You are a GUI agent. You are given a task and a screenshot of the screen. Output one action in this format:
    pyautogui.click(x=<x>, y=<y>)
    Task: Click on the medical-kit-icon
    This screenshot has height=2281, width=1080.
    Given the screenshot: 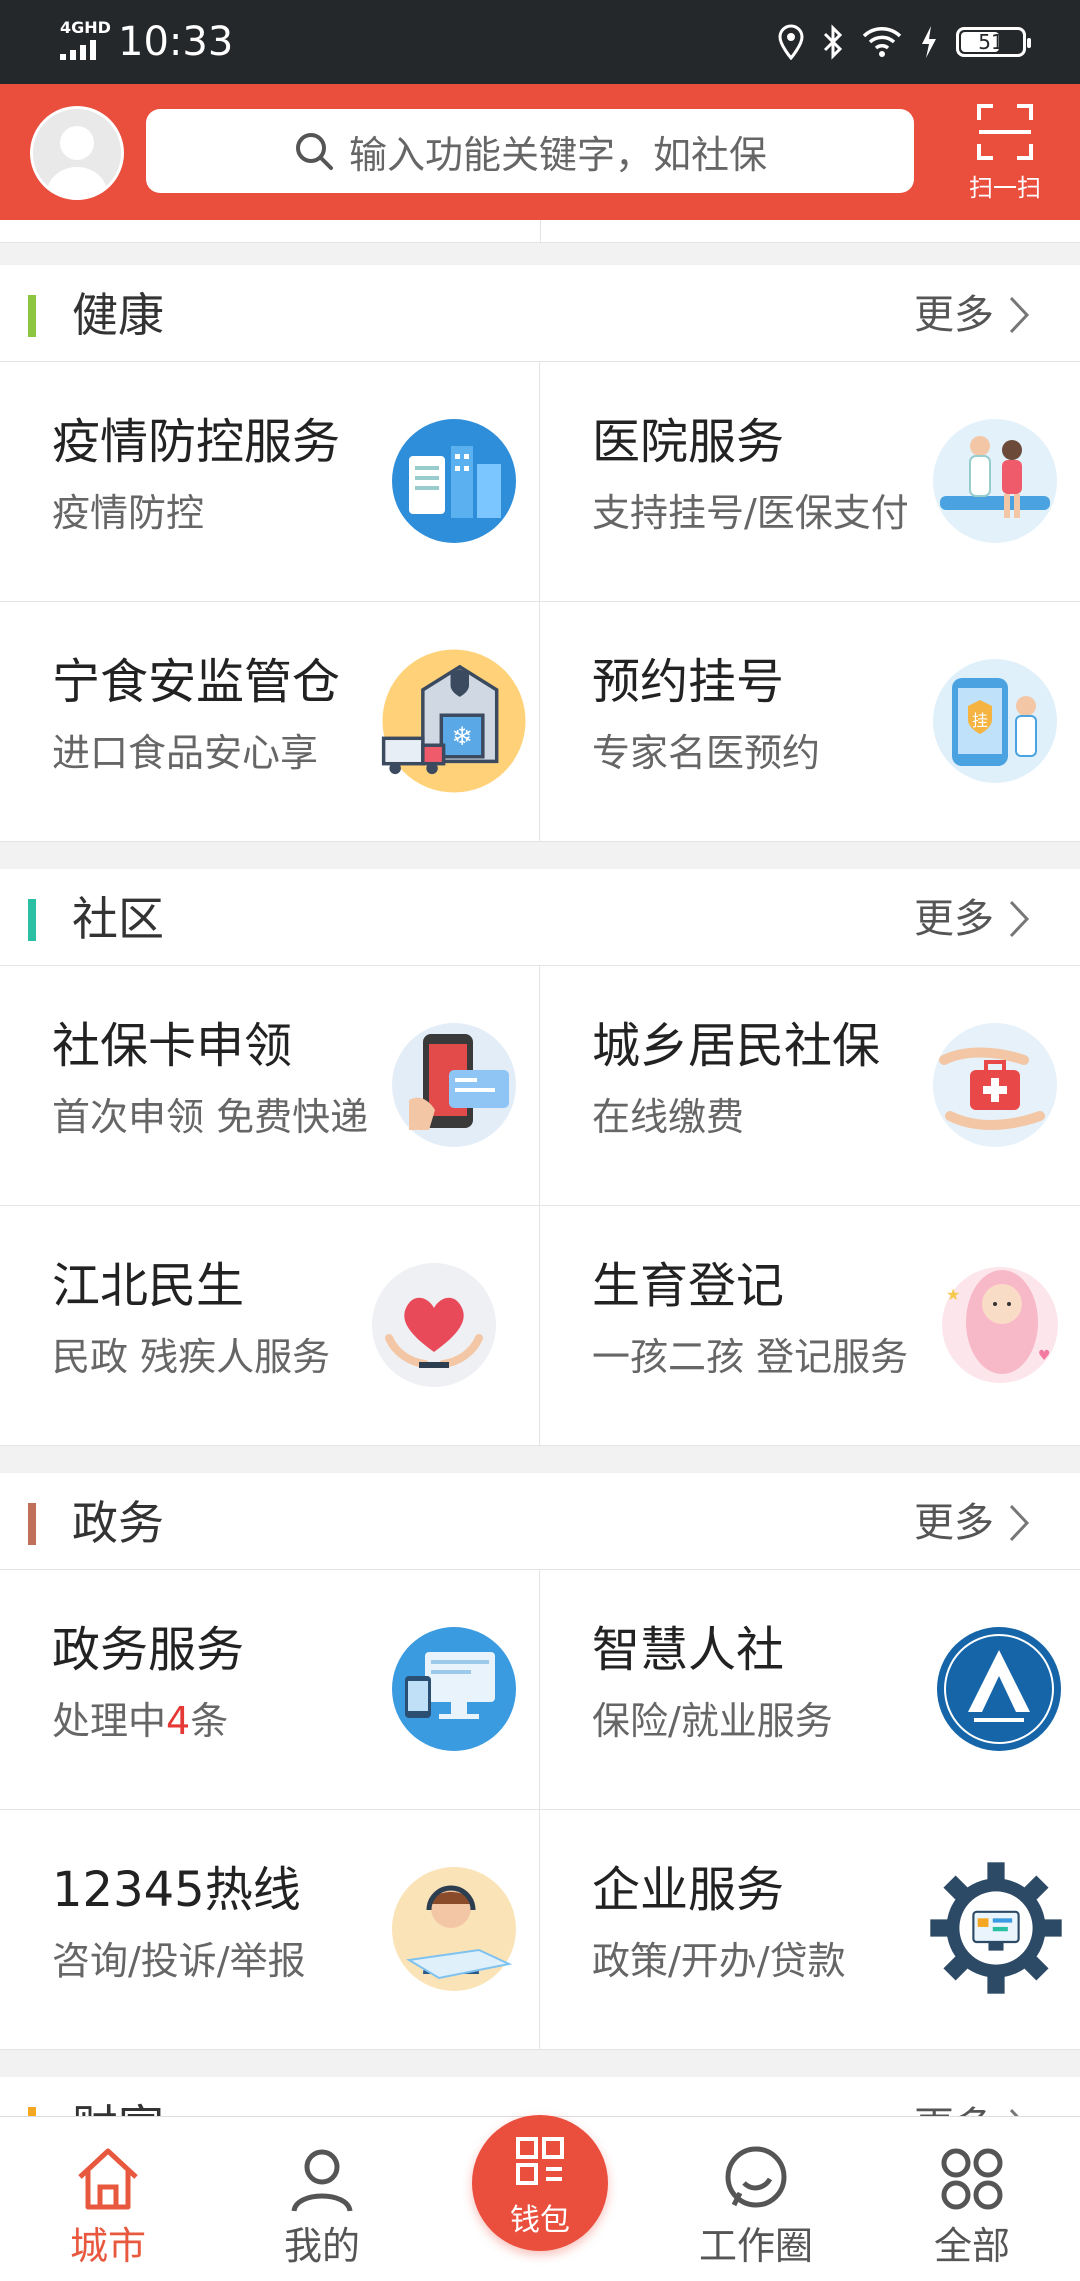 What is the action you would take?
    pyautogui.click(x=995, y=1085)
    